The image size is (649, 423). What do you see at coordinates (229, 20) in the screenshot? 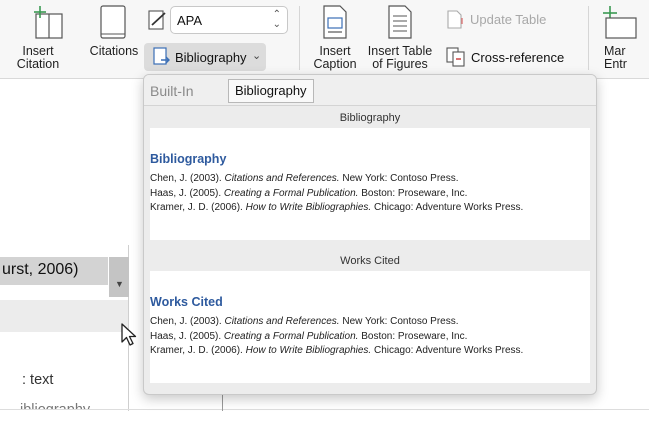
I see `bibliography-style-select: APA ⌃ ⌄` at bounding box center [229, 20].